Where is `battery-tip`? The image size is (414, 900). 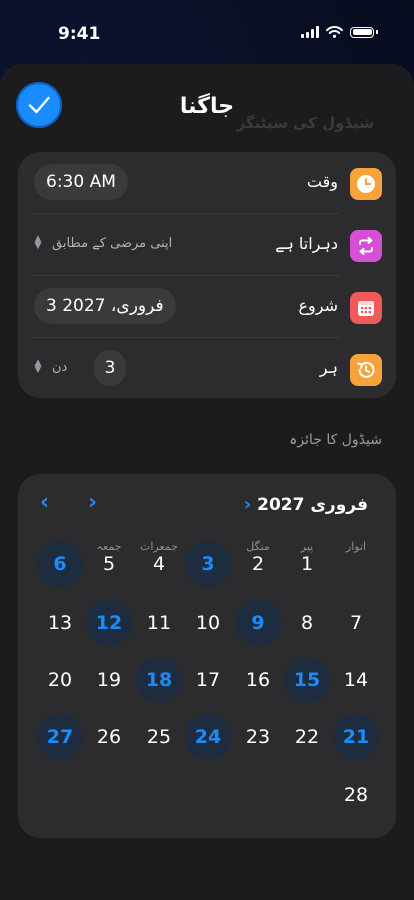 battery-tip is located at coordinates (377, 32).